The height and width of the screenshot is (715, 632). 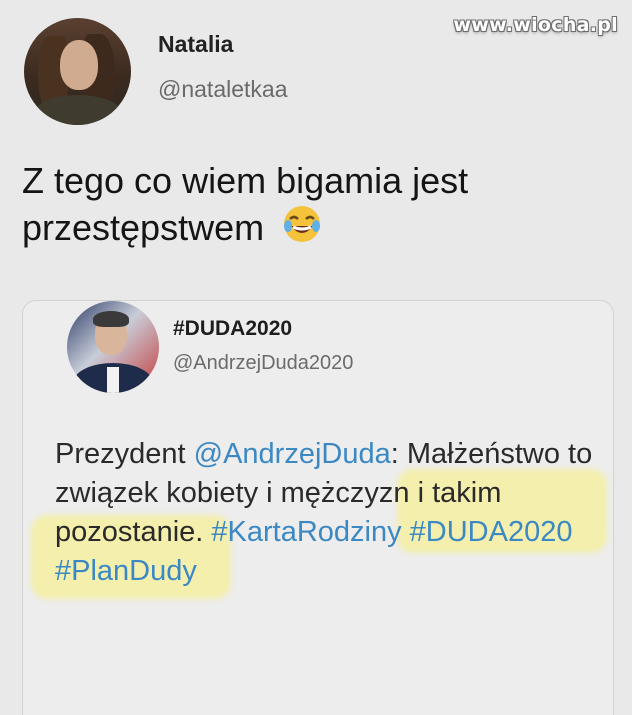 I want to click on author-info: Natalia @nataletkaa, so click(x=223, y=67).